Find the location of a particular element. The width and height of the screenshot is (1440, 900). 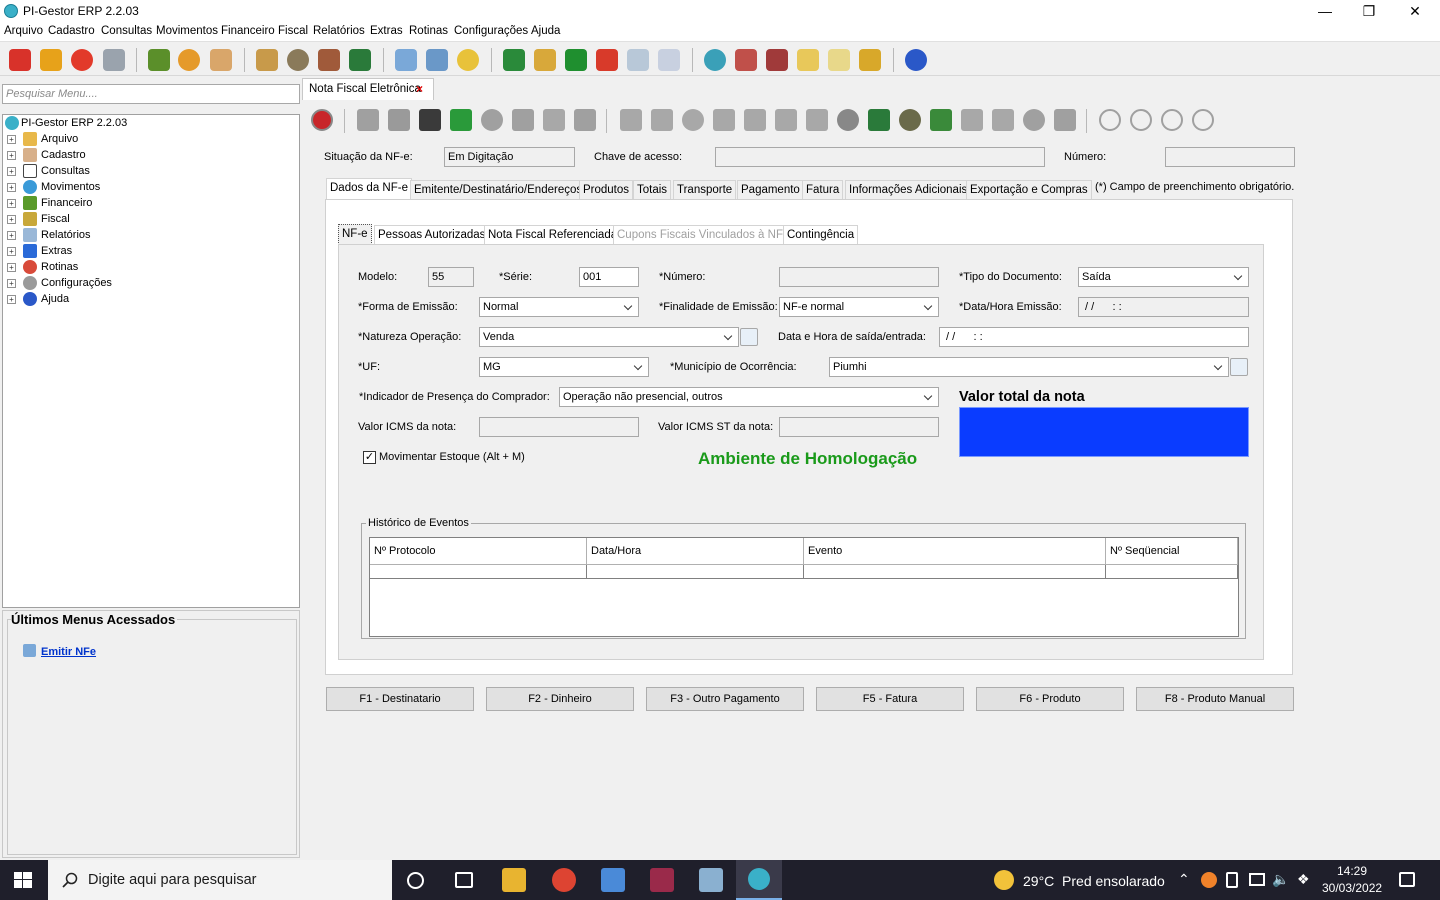

minimize-button: — is located at coordinates (1325, 11).